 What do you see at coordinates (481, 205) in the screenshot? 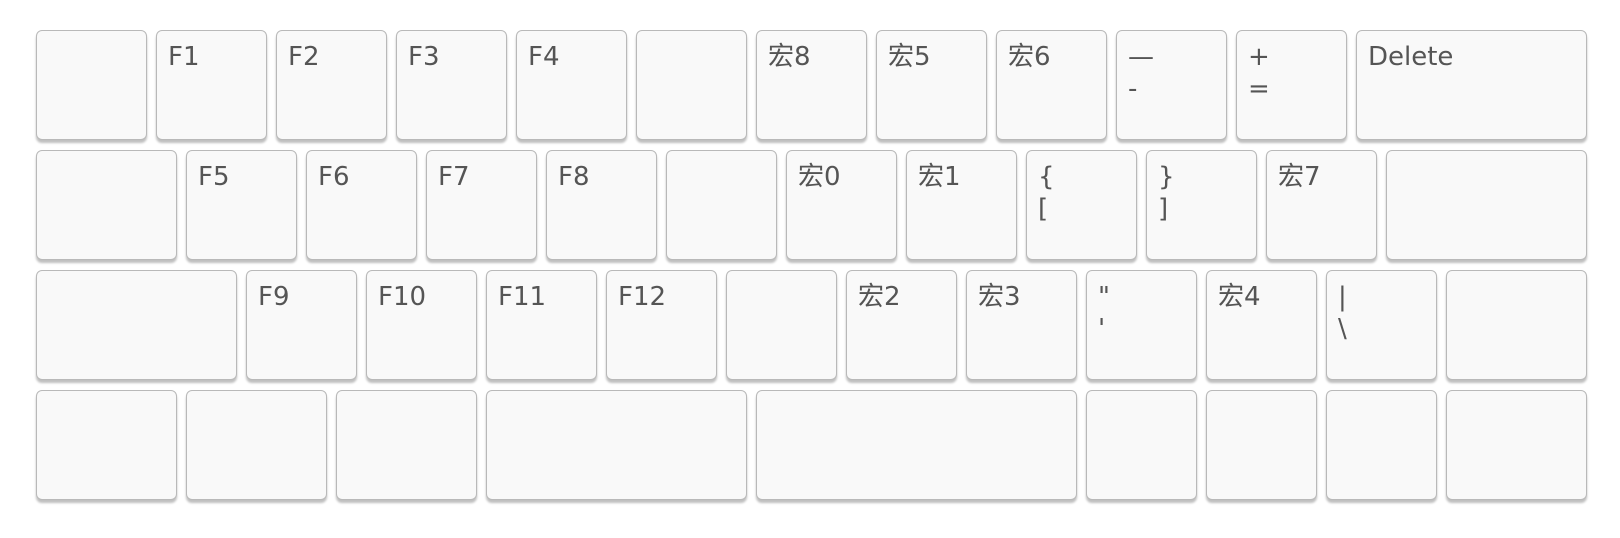
I see `key-f7: F7` at bounding box center [481, 205].